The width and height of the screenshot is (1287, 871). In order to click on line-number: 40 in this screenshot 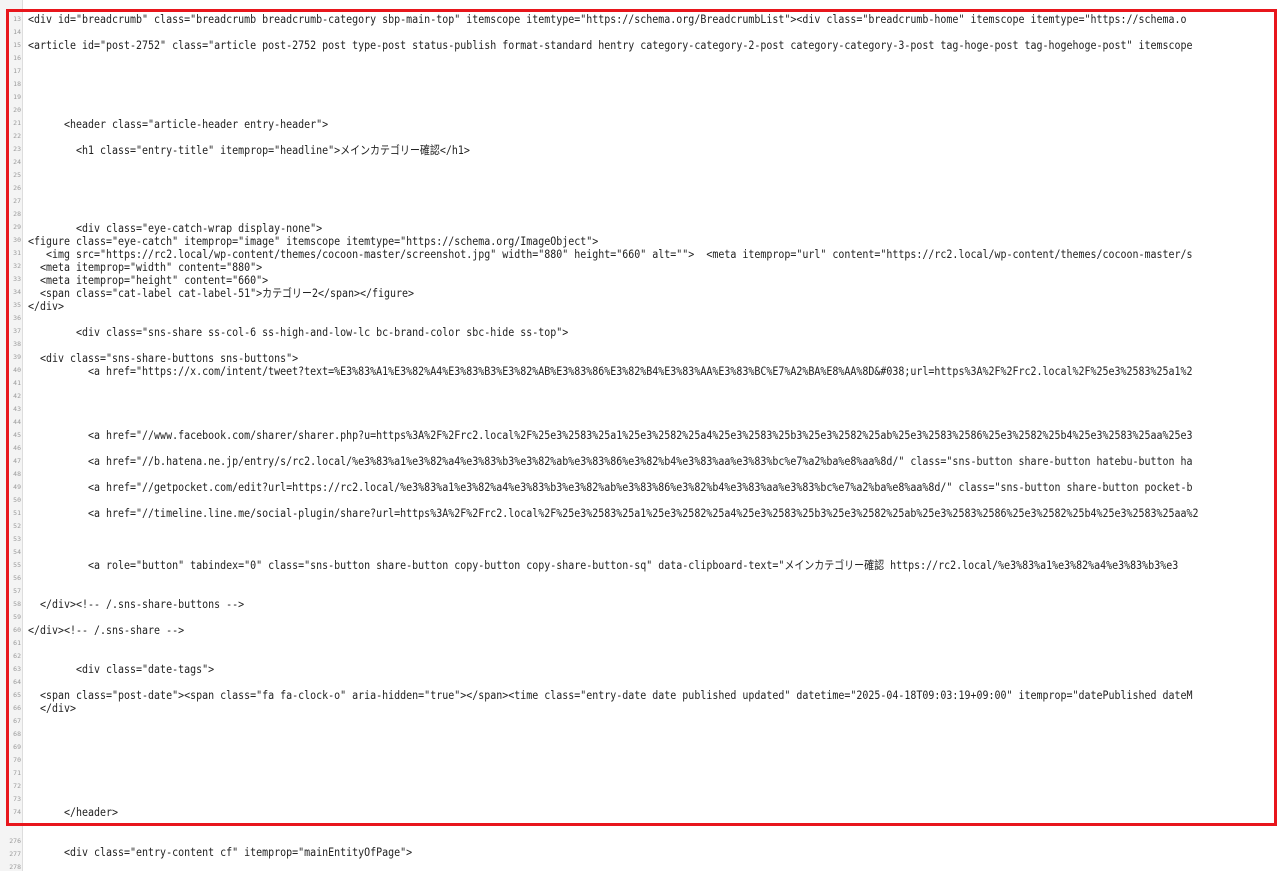, I will do `click(17, 370)`.